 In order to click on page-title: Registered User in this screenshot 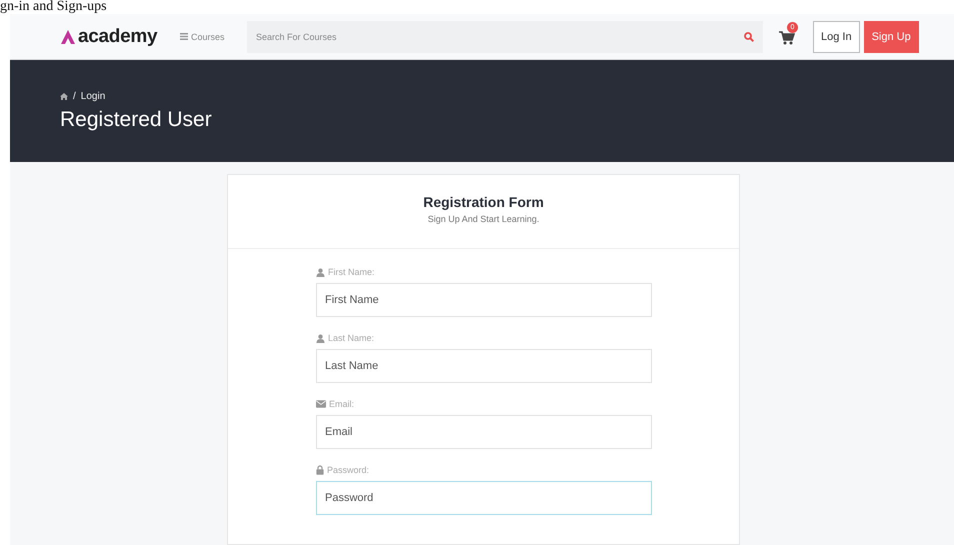, I will do `click(136, 120)`.